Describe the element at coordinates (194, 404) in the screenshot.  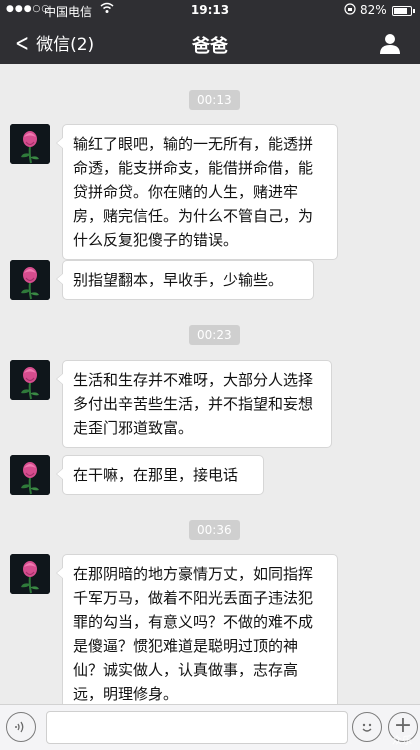
I see `message-bubble: 生活和生存并不难呀，大部分人选择多付出辛苦些生活，并不指望和妄想走歪门邪道致富。` at that location.